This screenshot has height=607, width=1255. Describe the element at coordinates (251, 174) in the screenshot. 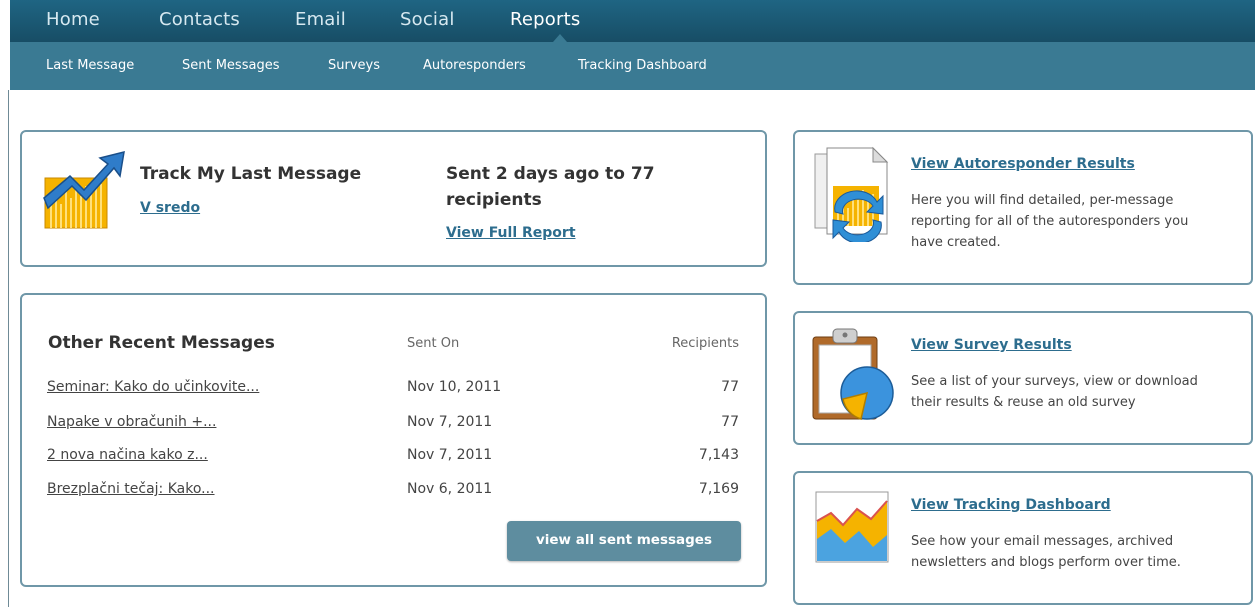

I see `track-title: Track My Last Message` at that location.